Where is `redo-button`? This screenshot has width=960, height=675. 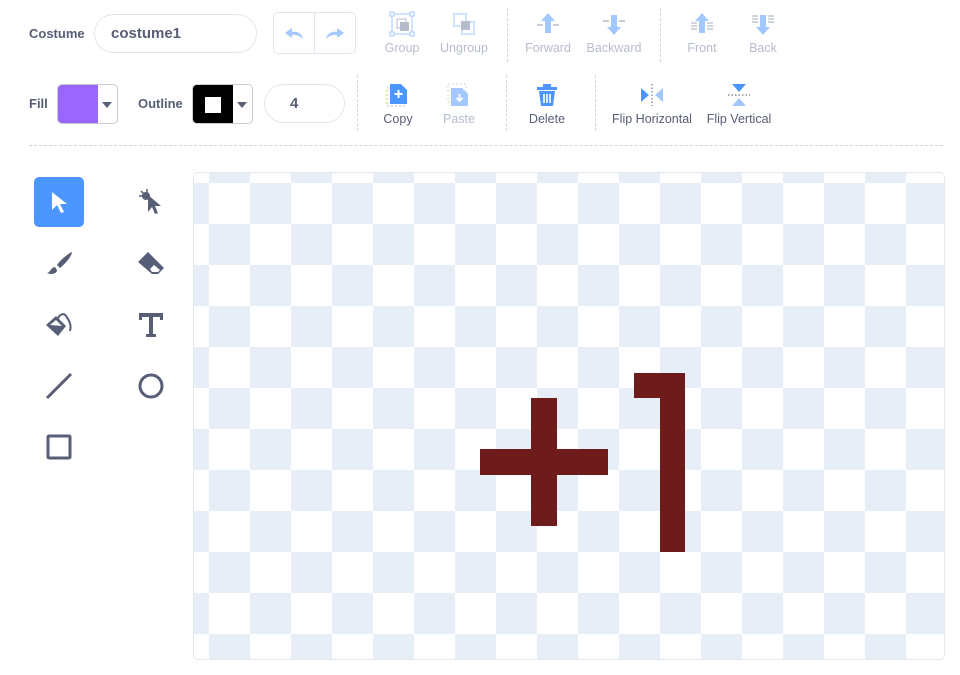 redo-button is located at coordinates (335, 33).